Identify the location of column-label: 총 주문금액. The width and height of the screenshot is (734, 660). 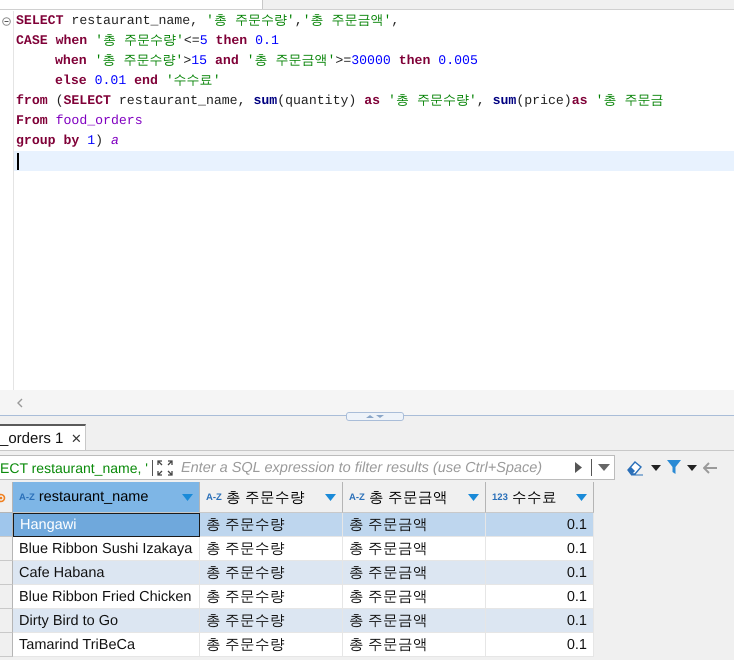
(408, 497).